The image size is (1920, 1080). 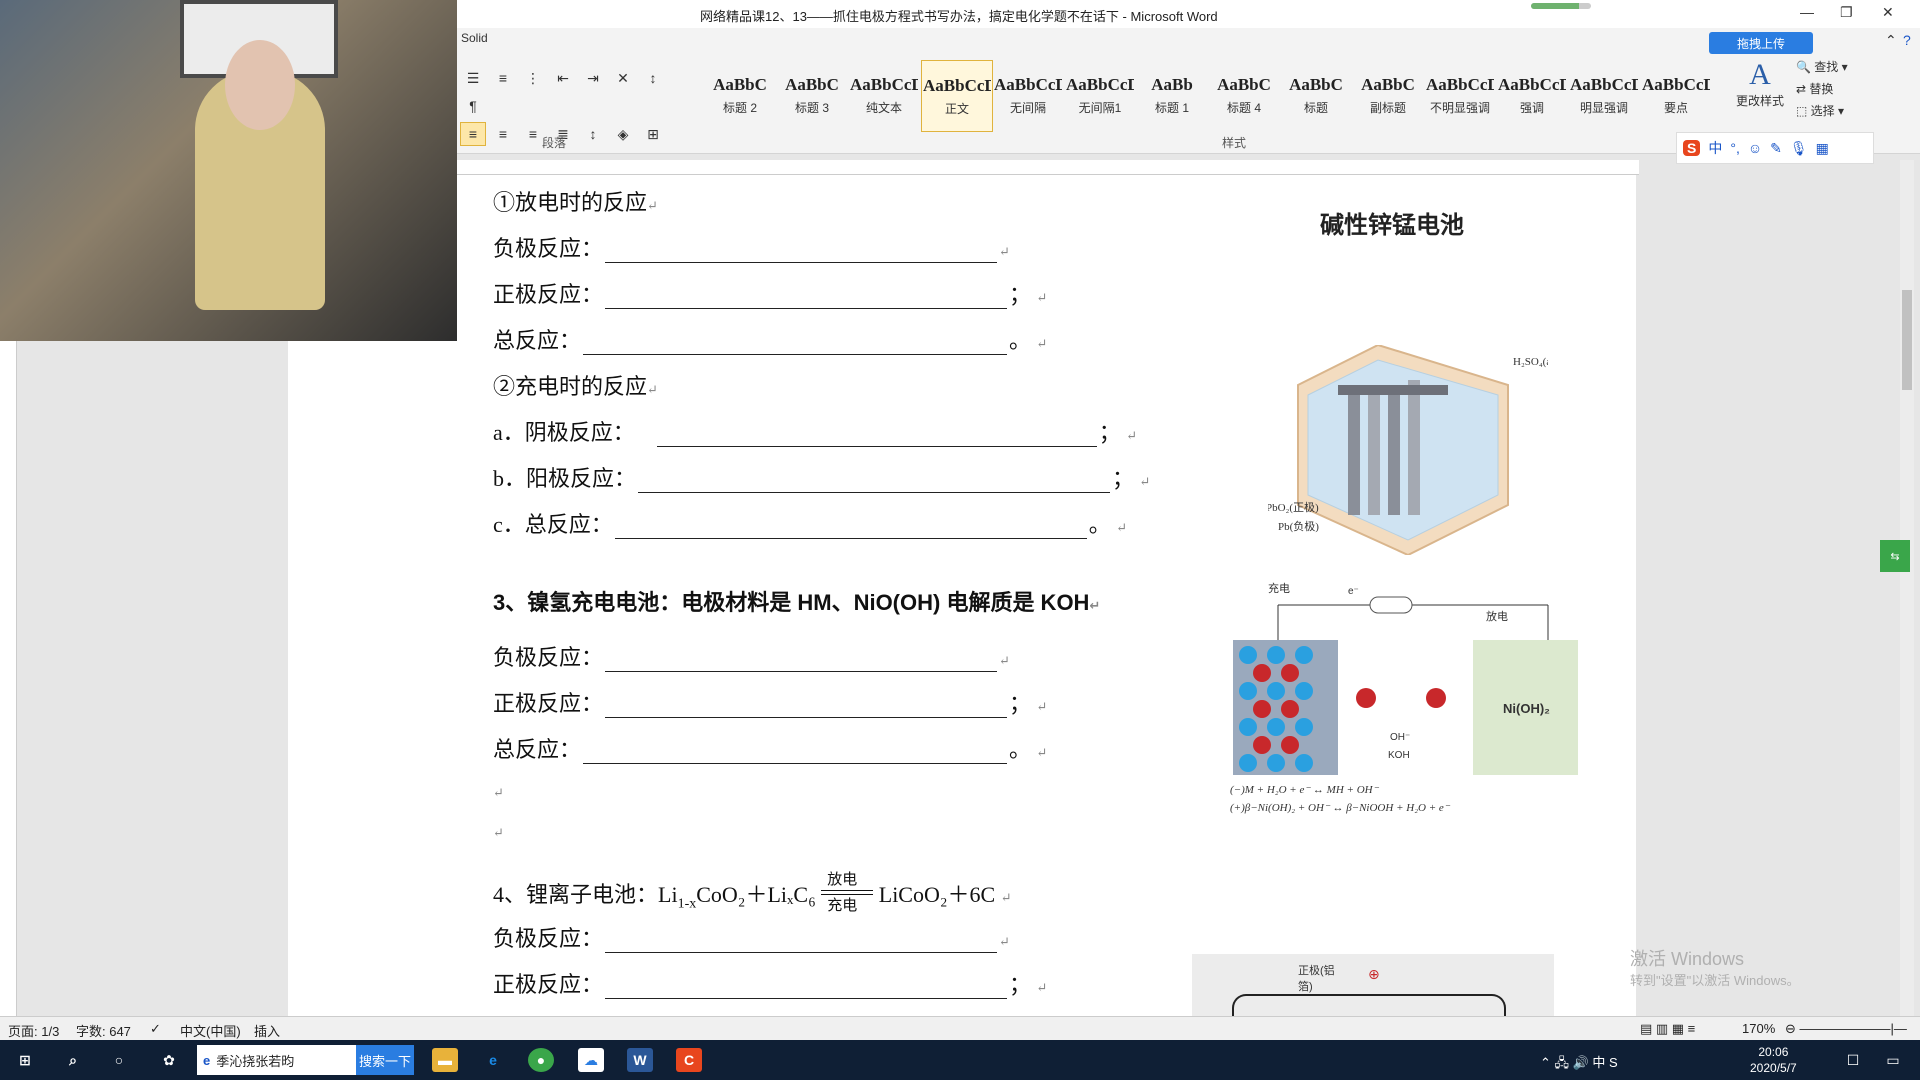 What do you see at coordinates (1244, 95) in the screenshot?
I see `style-8: AaBbC 标题 4` at bounding box center [1244, 95].